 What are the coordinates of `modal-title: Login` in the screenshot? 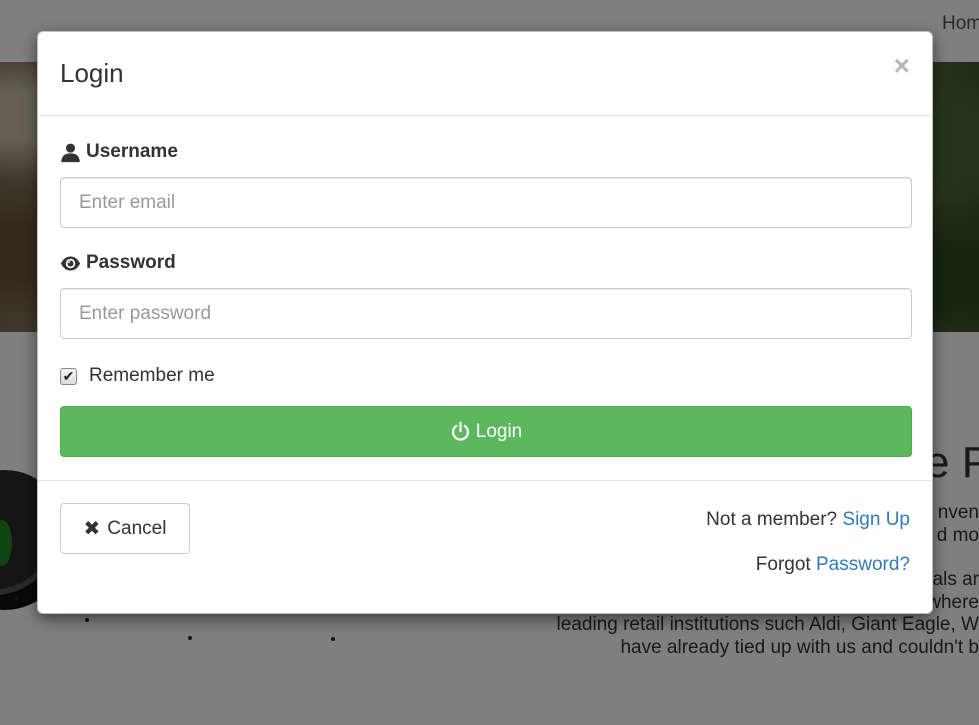 It's located at (92, 73).